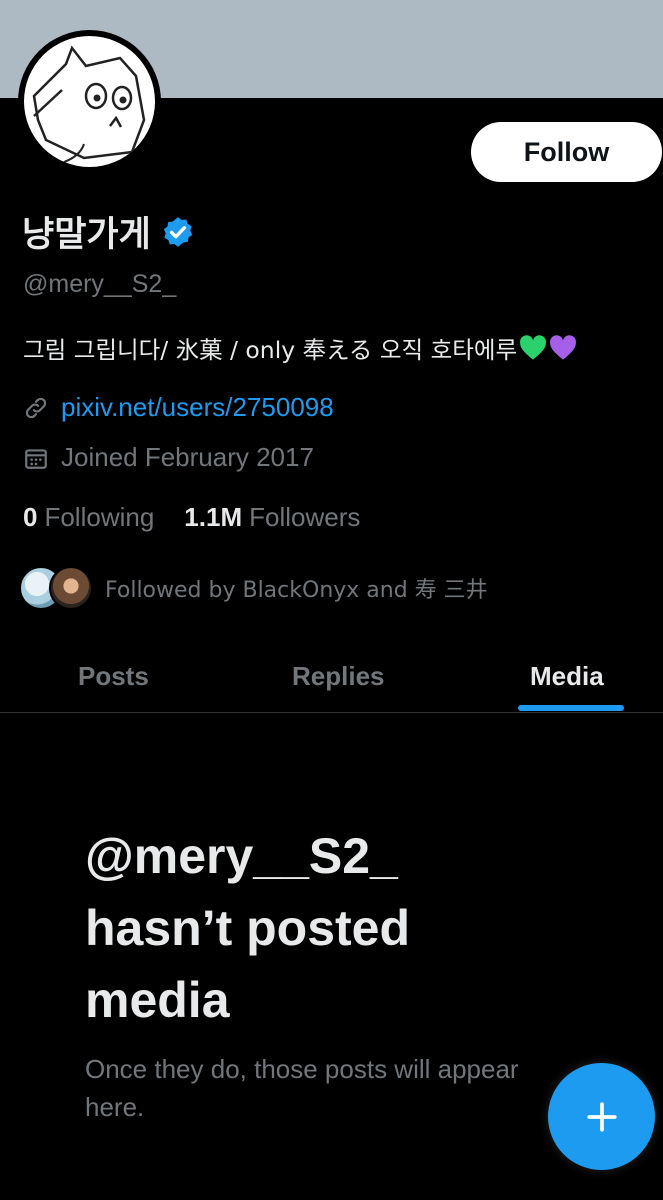 Image resolution: width=663 pixels, height=1200 pixels. What do you see at coordinates (187, 457) in the screenshot?
I see `joined-date: Joined February 2017` at bounding box center [187, 457].